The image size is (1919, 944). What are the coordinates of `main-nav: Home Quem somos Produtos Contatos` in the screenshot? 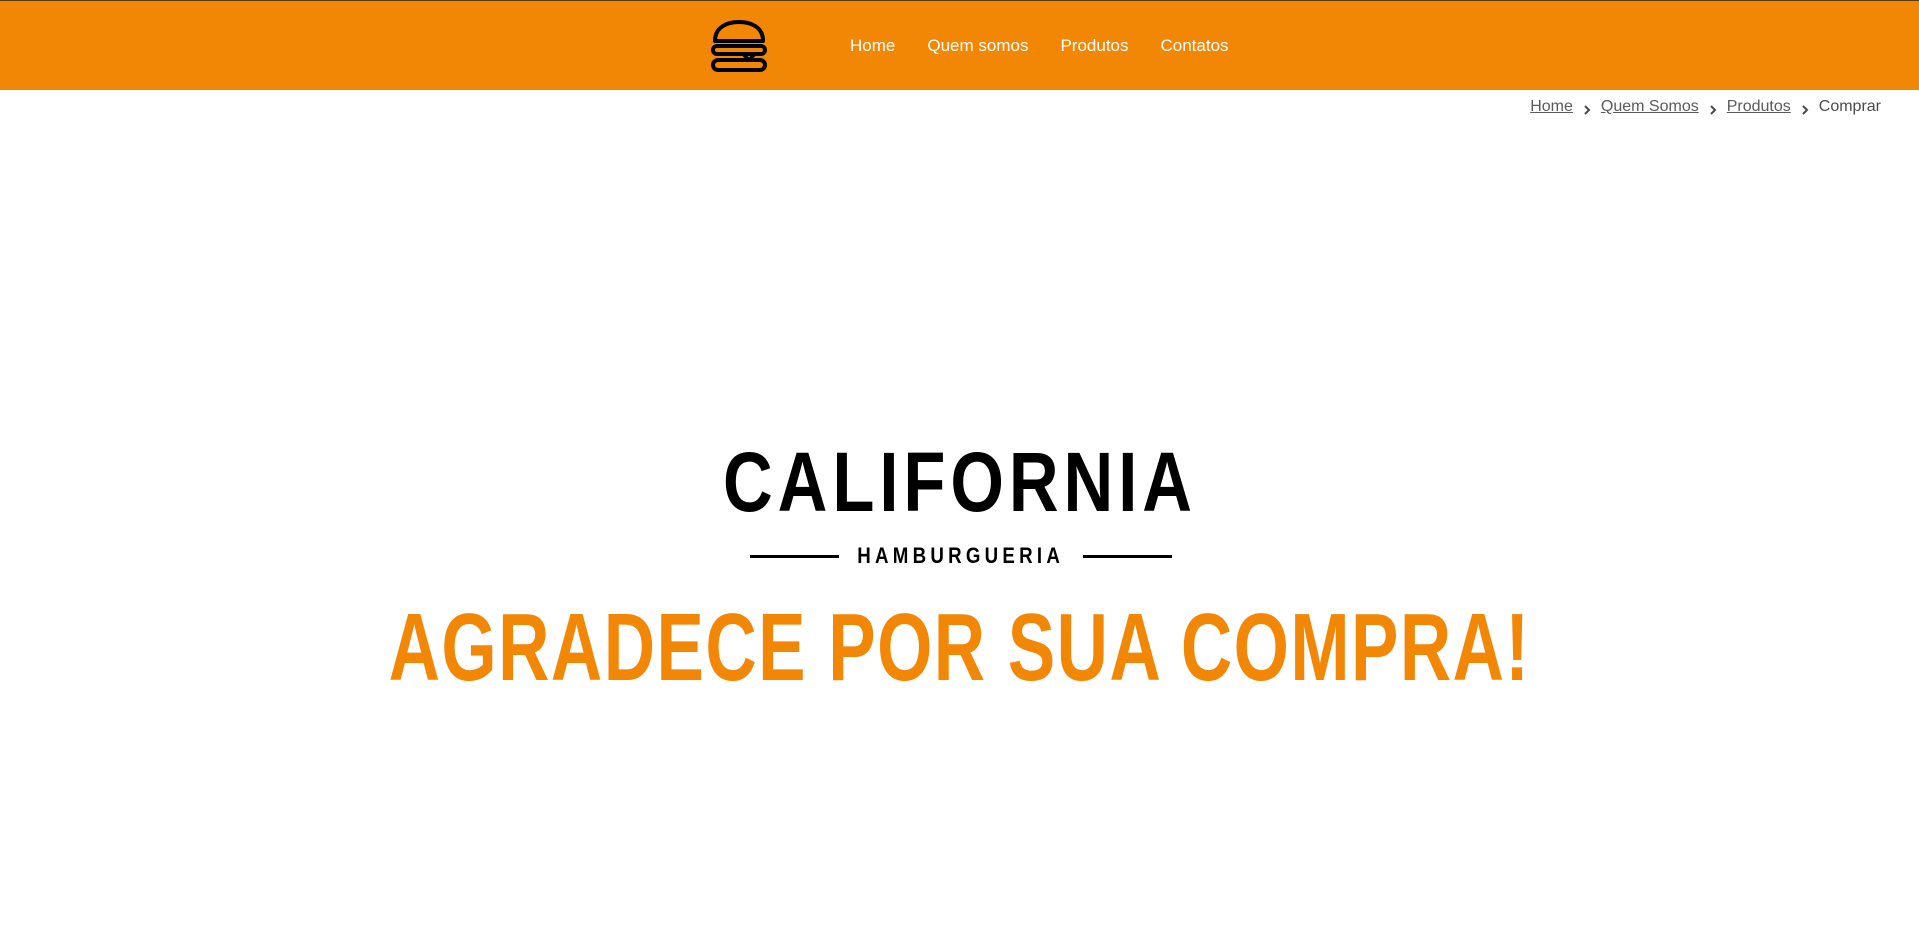 It's located at (1039, 46).